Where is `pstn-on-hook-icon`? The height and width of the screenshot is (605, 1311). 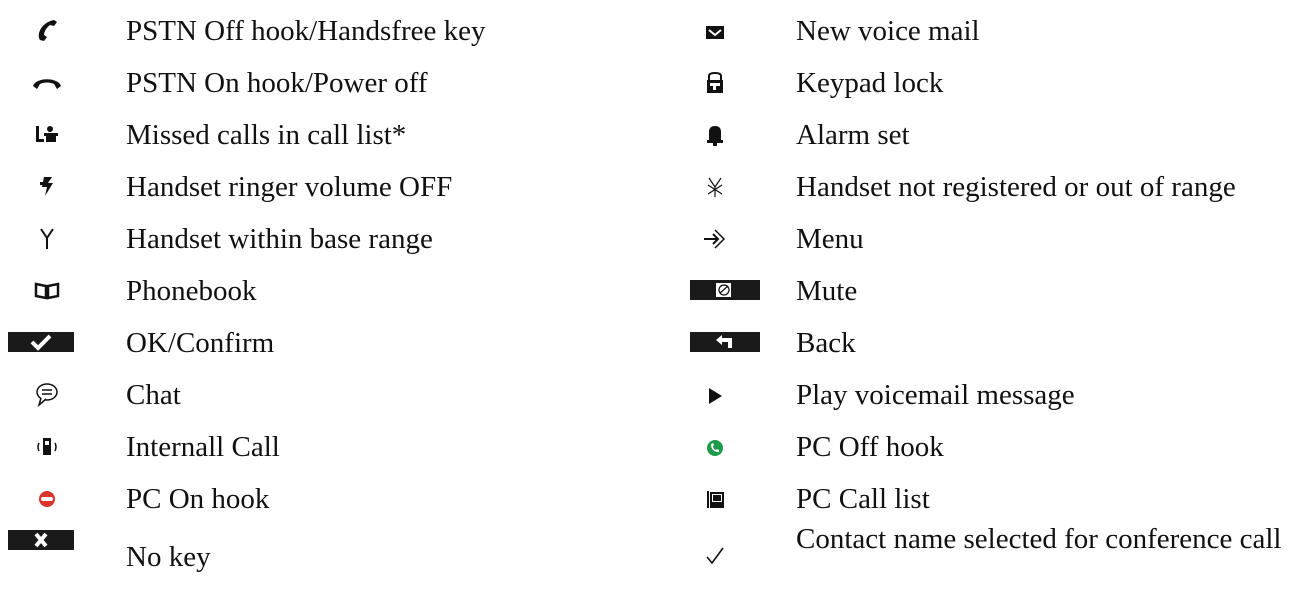 pstn-on-hook-icon is located at coordinates (47, 82).